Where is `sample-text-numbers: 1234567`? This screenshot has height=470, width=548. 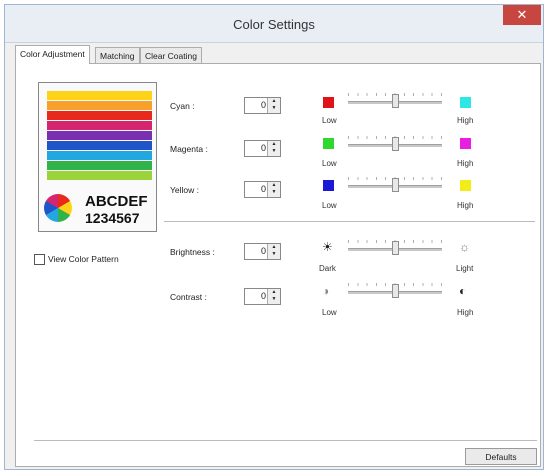
sample-text-numbers: 1234567 is located at coordinates (112, 218).